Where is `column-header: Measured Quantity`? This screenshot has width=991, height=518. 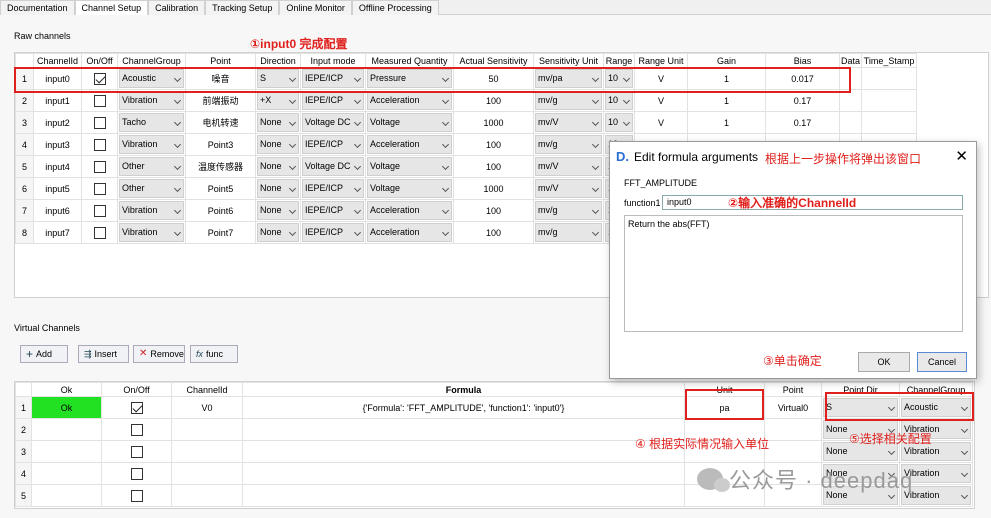
column-header: Measured Quantity is located at coordinates (409, 60).